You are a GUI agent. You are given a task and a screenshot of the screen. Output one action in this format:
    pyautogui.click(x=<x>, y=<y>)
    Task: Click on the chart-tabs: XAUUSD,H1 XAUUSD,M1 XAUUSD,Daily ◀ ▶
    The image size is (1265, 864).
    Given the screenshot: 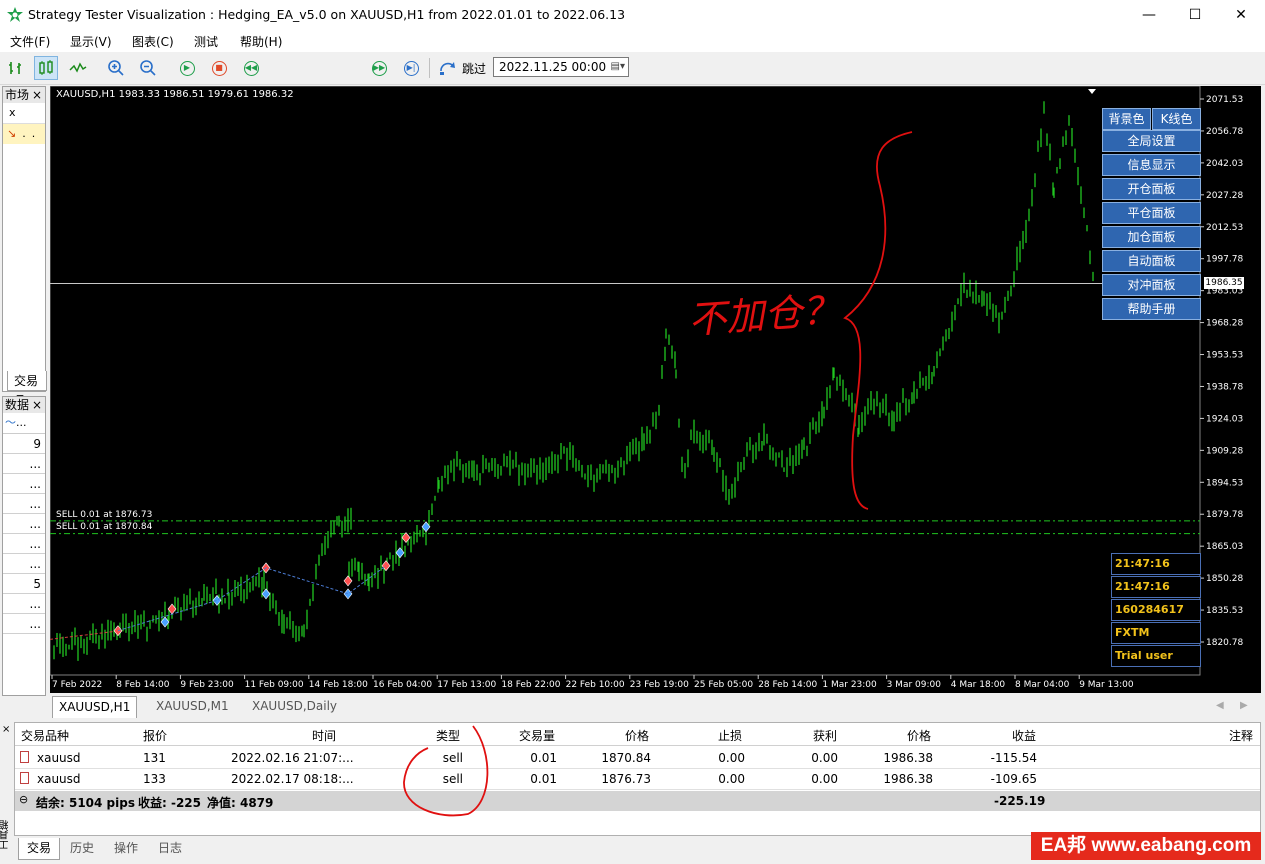 What is the action you would take?
    pyautogui.click(x=655, y=707)
    